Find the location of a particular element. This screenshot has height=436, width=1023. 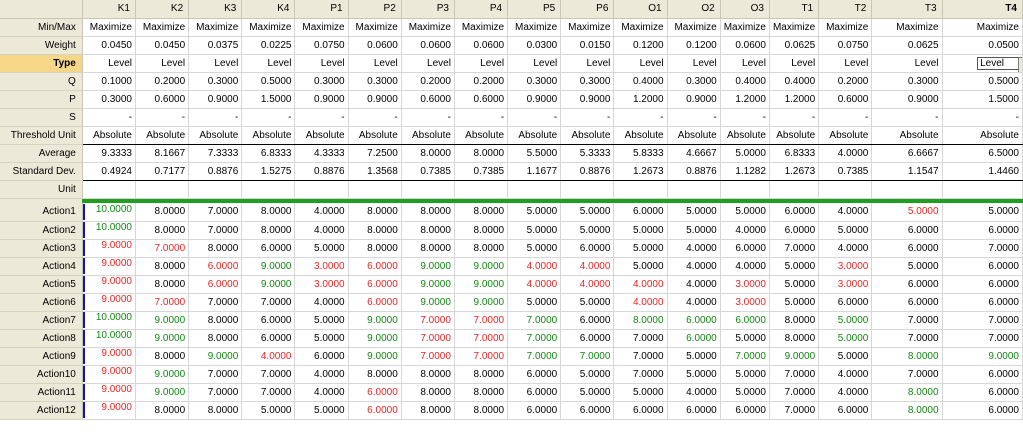

action-cell-o3: 7.0000 is located at coordinates (745, 356).